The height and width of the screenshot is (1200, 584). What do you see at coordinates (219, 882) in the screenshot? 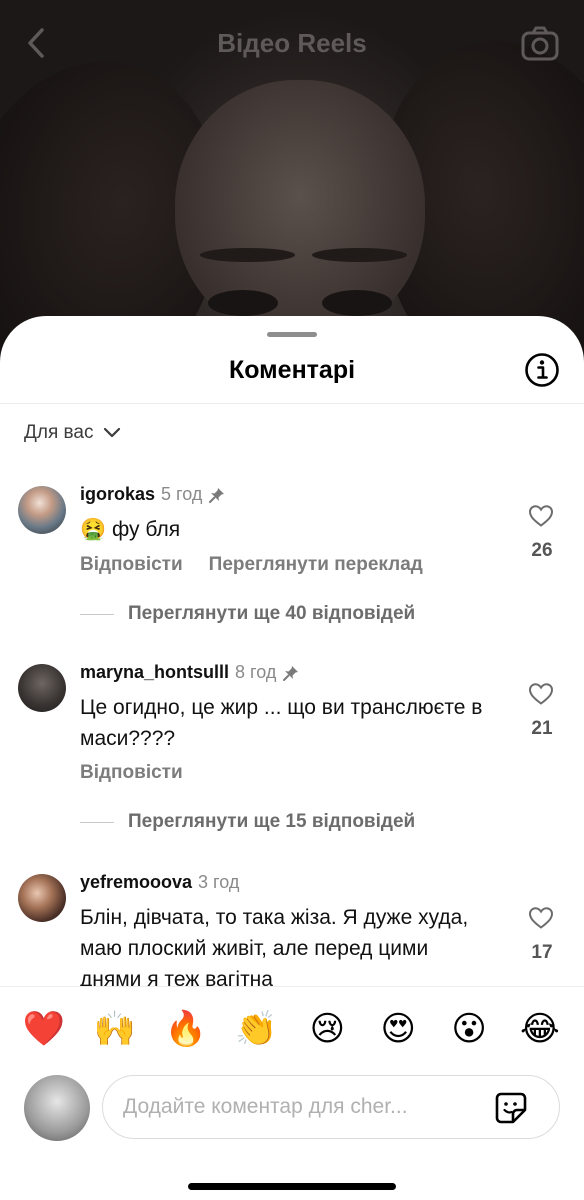
I see `comment-time: 3 год` at bounding box center [219, 882].